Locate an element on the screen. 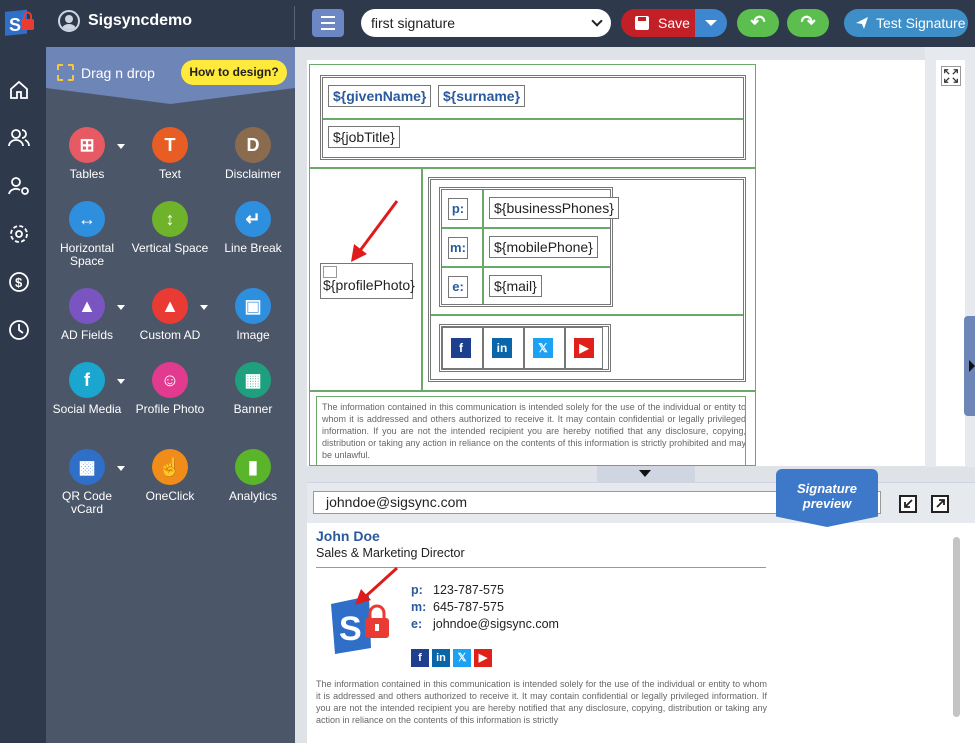 This screenshot has width=975, height=743. contact-row-divider is located at coordinates (587, 315).